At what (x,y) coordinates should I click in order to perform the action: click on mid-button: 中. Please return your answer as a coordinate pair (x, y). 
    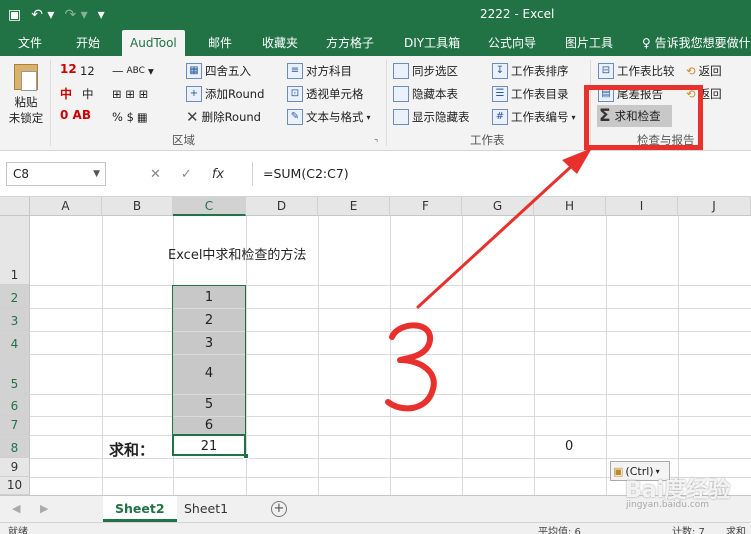
    Looking at the image, I should click on (88, 94).